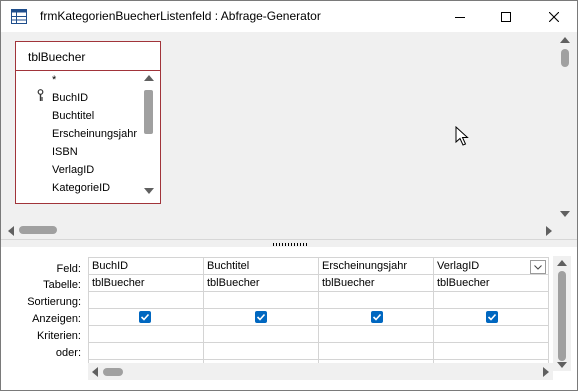  What do you see at coordinates (54, 80) in the screenshot?
I see `field-item-all: *` at bounding box center [54, 80].